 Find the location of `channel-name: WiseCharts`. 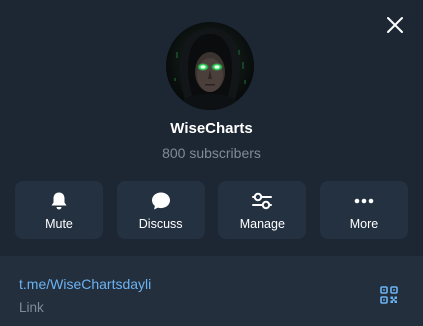

channel-name: WiseCharts is located at coordinates (211, 128).